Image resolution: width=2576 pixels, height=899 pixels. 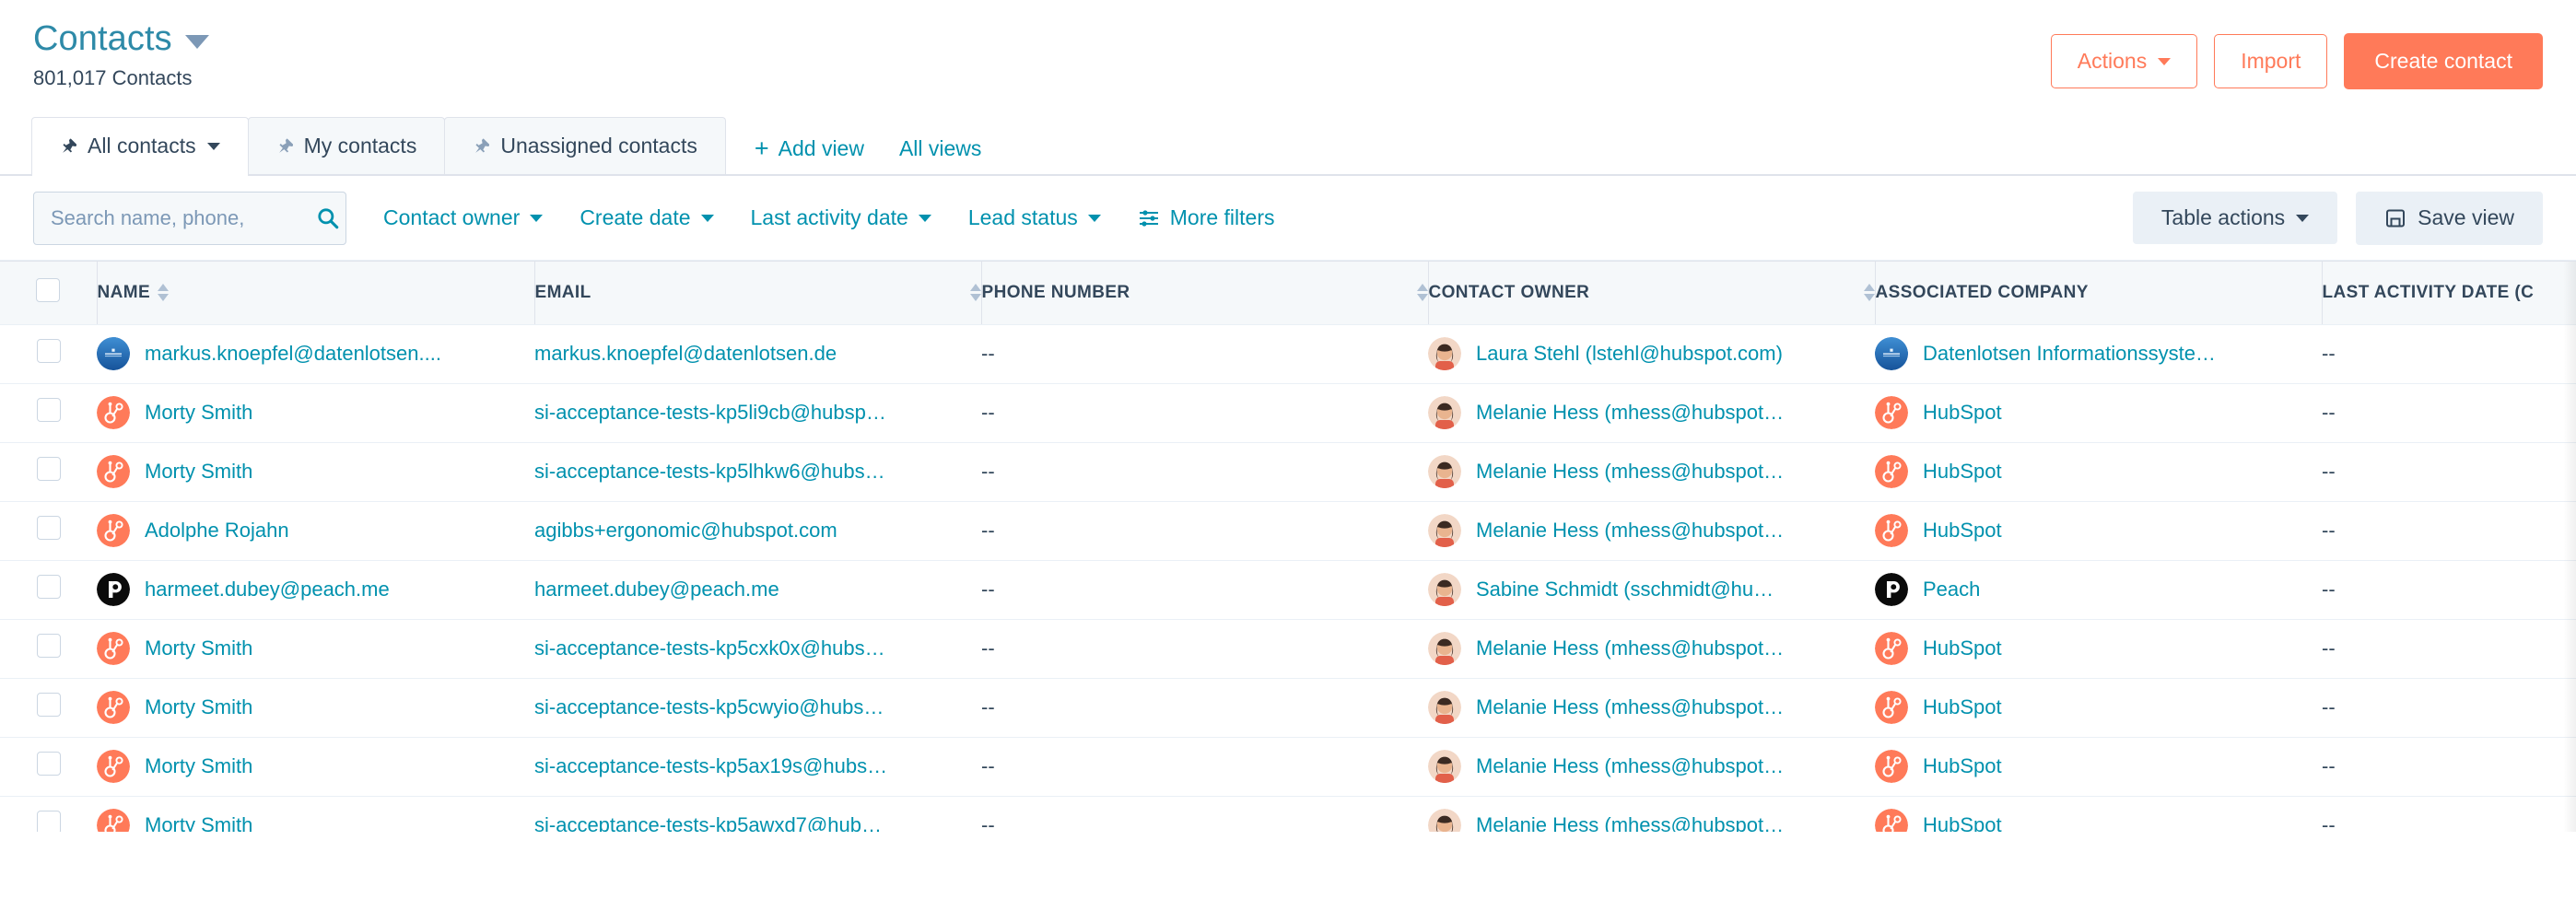 I want to click on cell-email: markus.knoepfel@datenlotsen.de, so click(x=757, y=354).